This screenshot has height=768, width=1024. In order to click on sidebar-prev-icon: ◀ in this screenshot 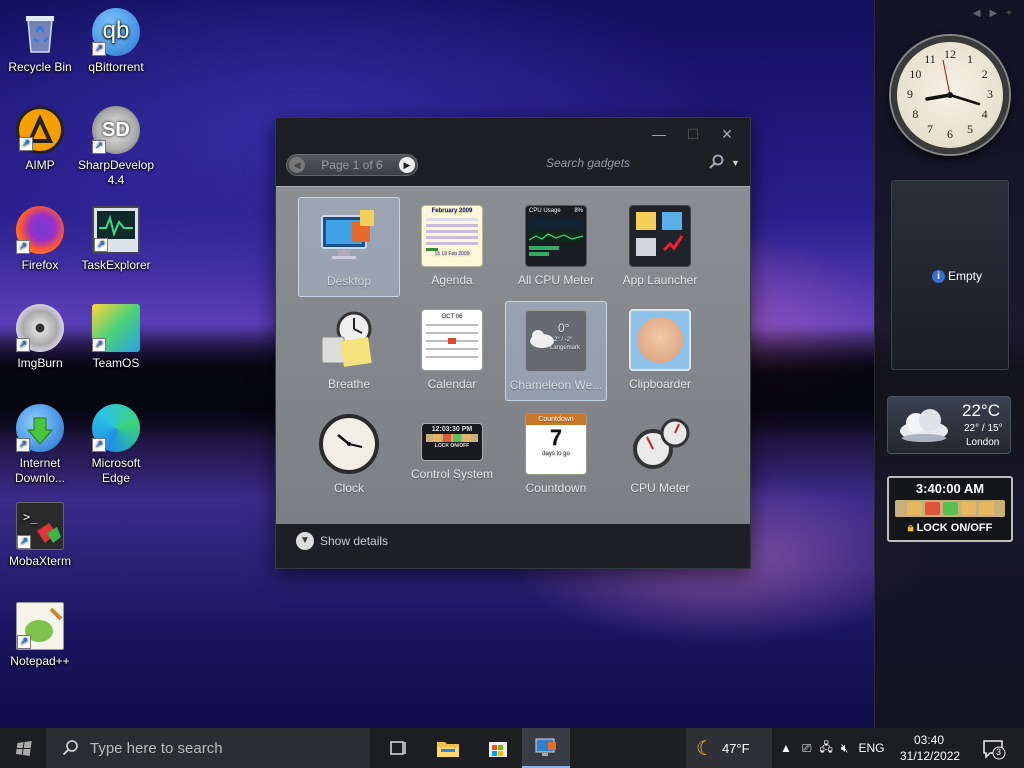, I will do `click(977, 13)`.